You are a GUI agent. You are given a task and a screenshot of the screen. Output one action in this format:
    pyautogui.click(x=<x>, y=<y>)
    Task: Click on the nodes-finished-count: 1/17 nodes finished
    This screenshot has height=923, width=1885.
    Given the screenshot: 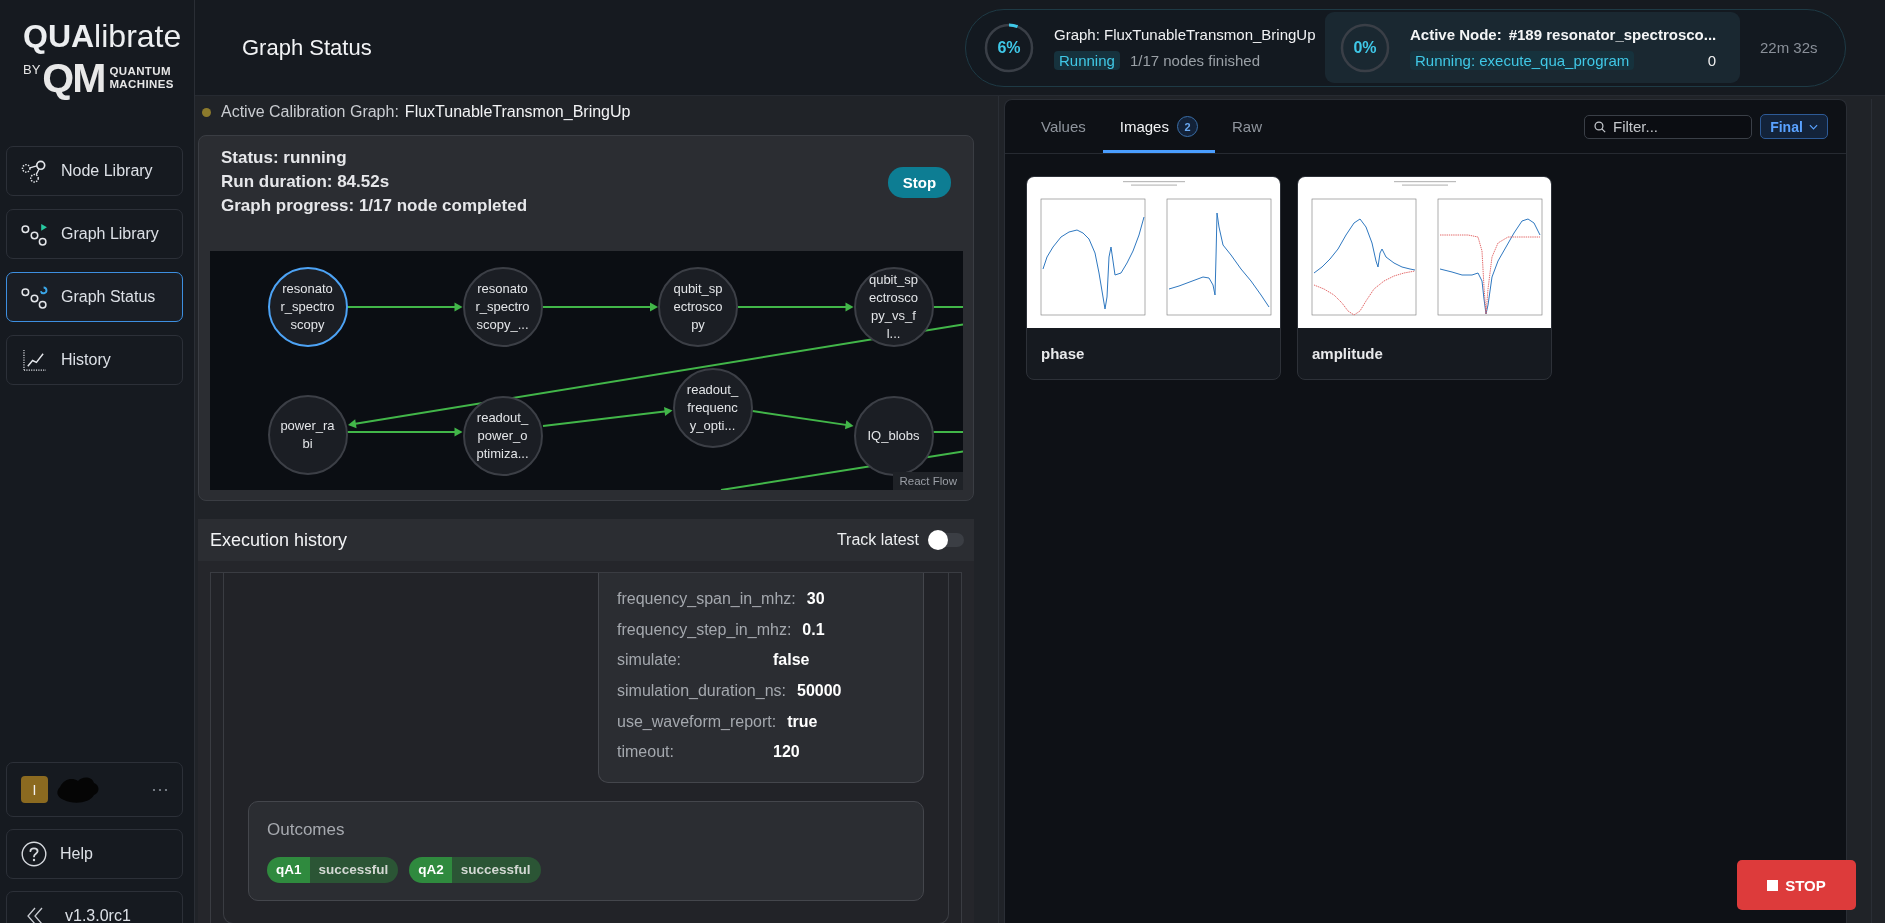 What is the action you would take?
    pyautogui.click(x=1194, y=60)
    